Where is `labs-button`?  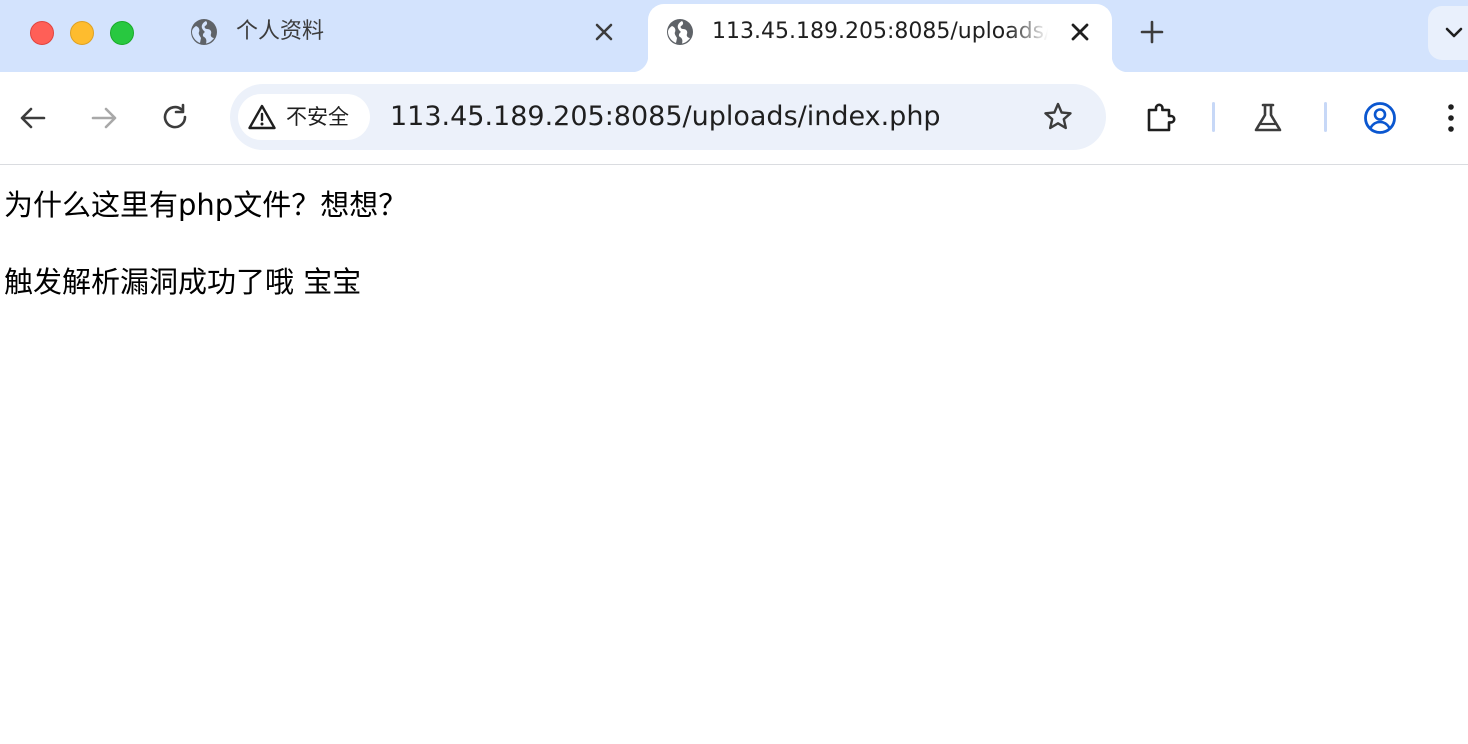 labs-button is located at coordinates (1268, 117).